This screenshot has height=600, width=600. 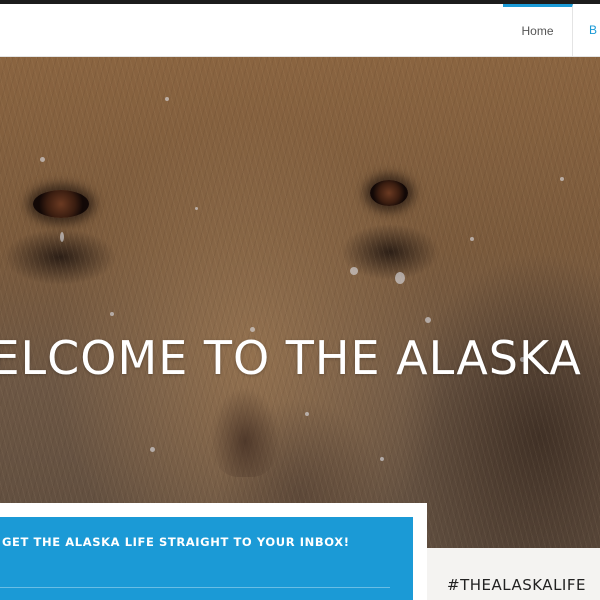 I want to click on nav-item-next: B, so click(x=594, y=30).